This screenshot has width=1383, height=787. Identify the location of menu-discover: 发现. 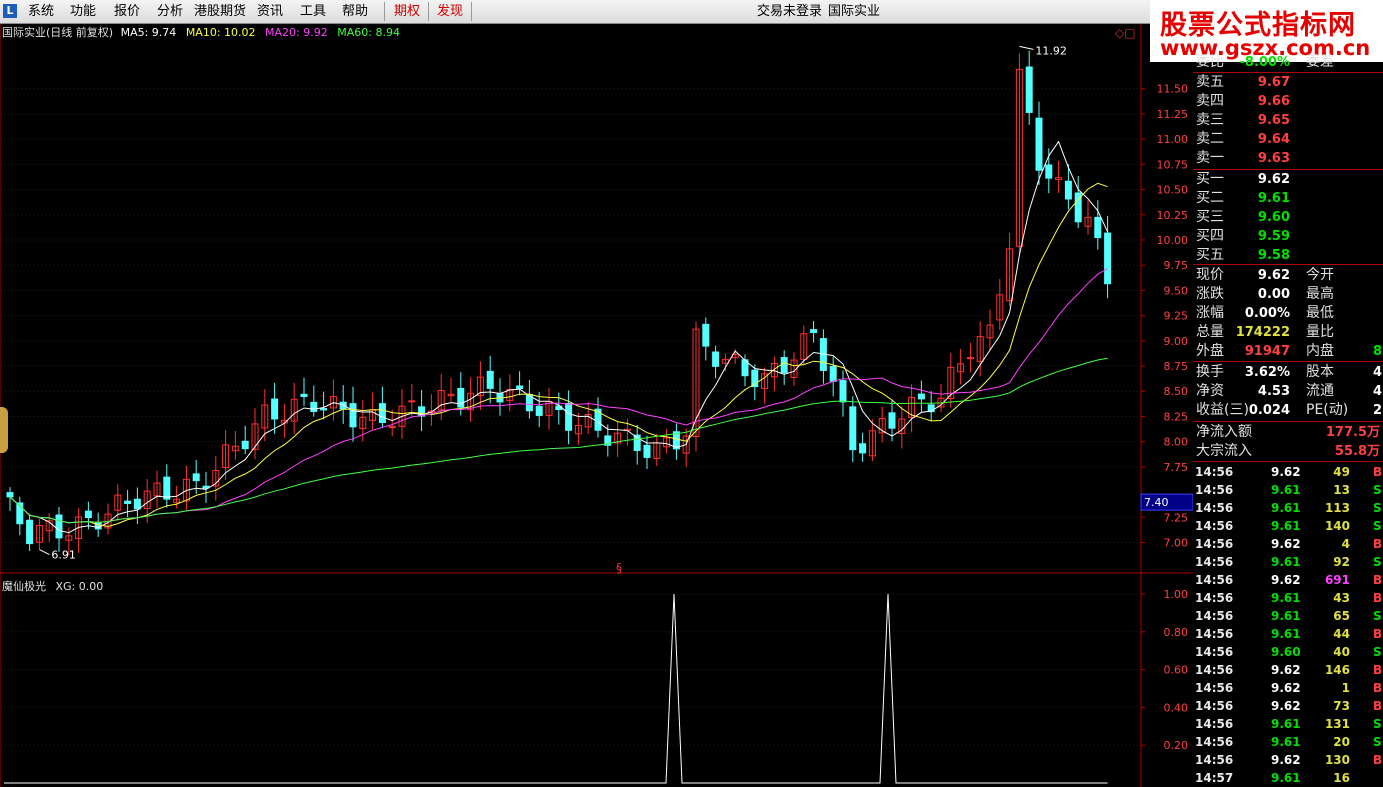
(450, 12).